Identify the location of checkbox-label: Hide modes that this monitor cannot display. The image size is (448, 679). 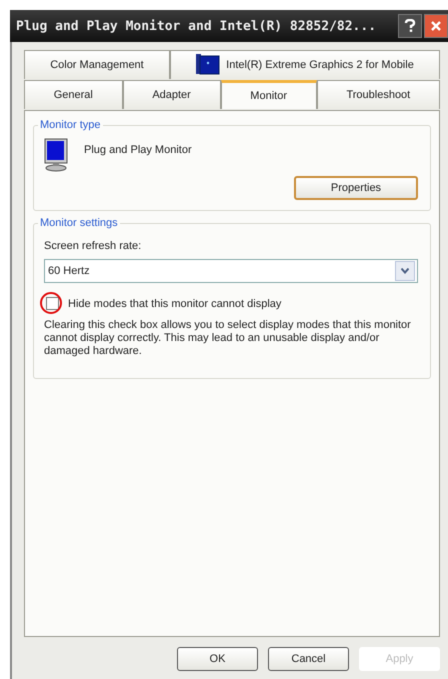
(175, 304).